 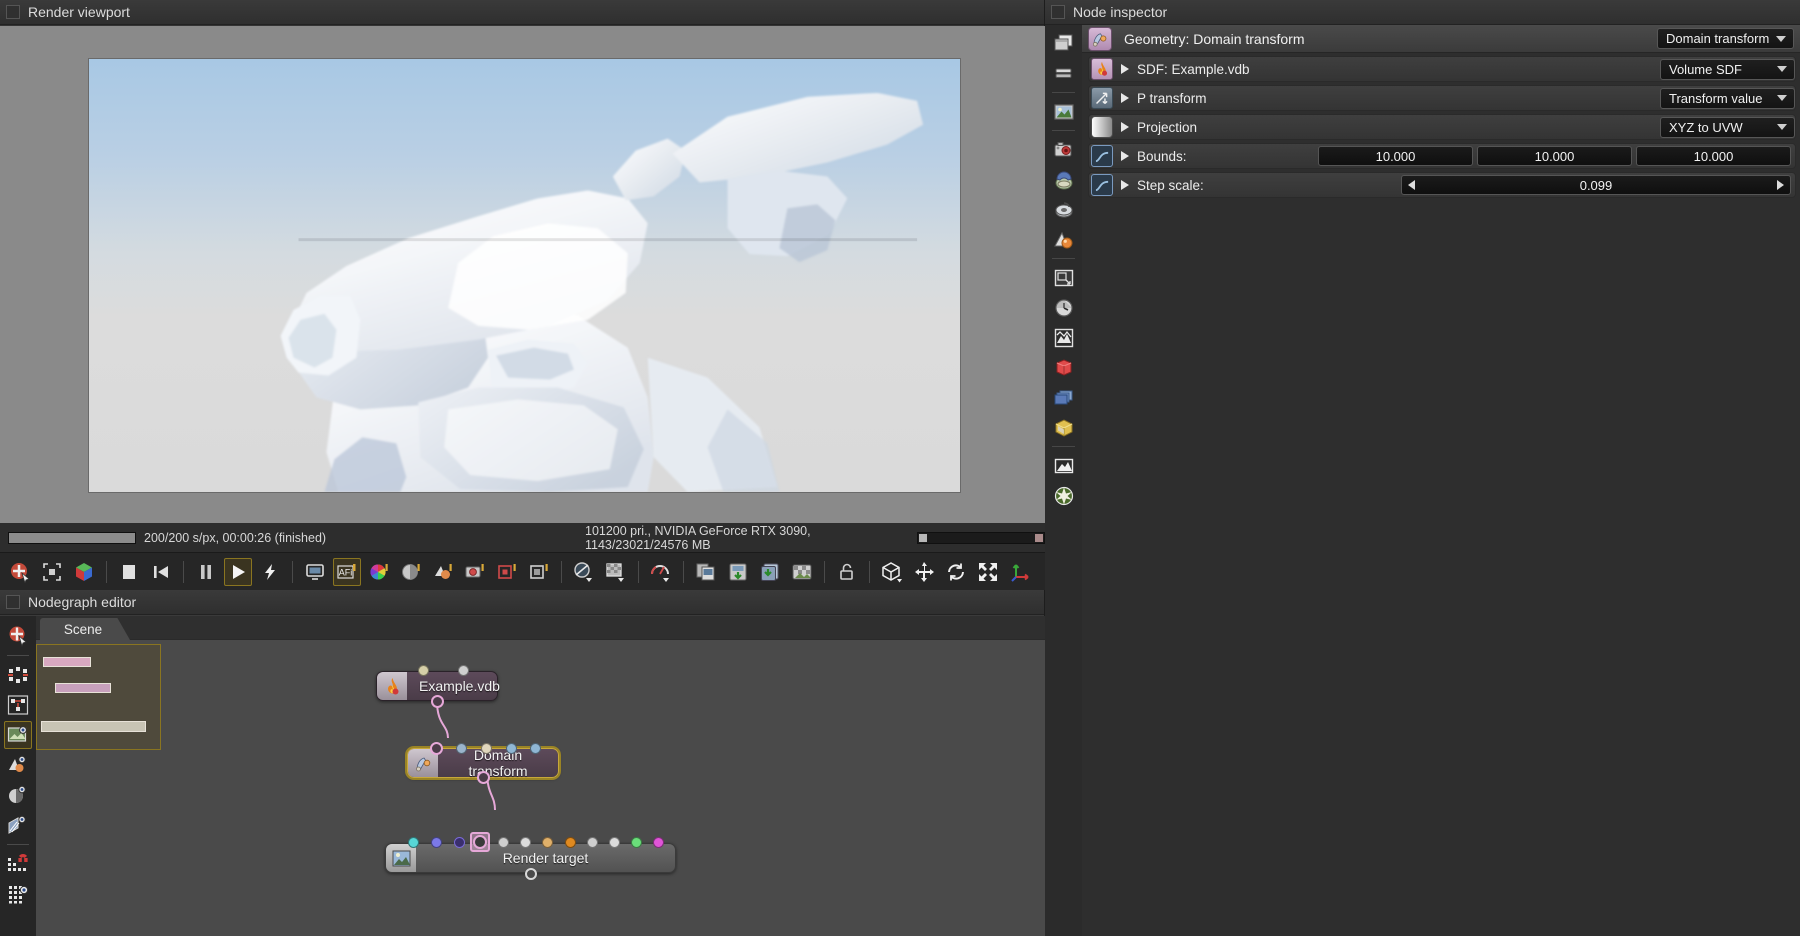 I want to click on sdf-type-combo: Volume SDF, so click(x=1727, y=69).